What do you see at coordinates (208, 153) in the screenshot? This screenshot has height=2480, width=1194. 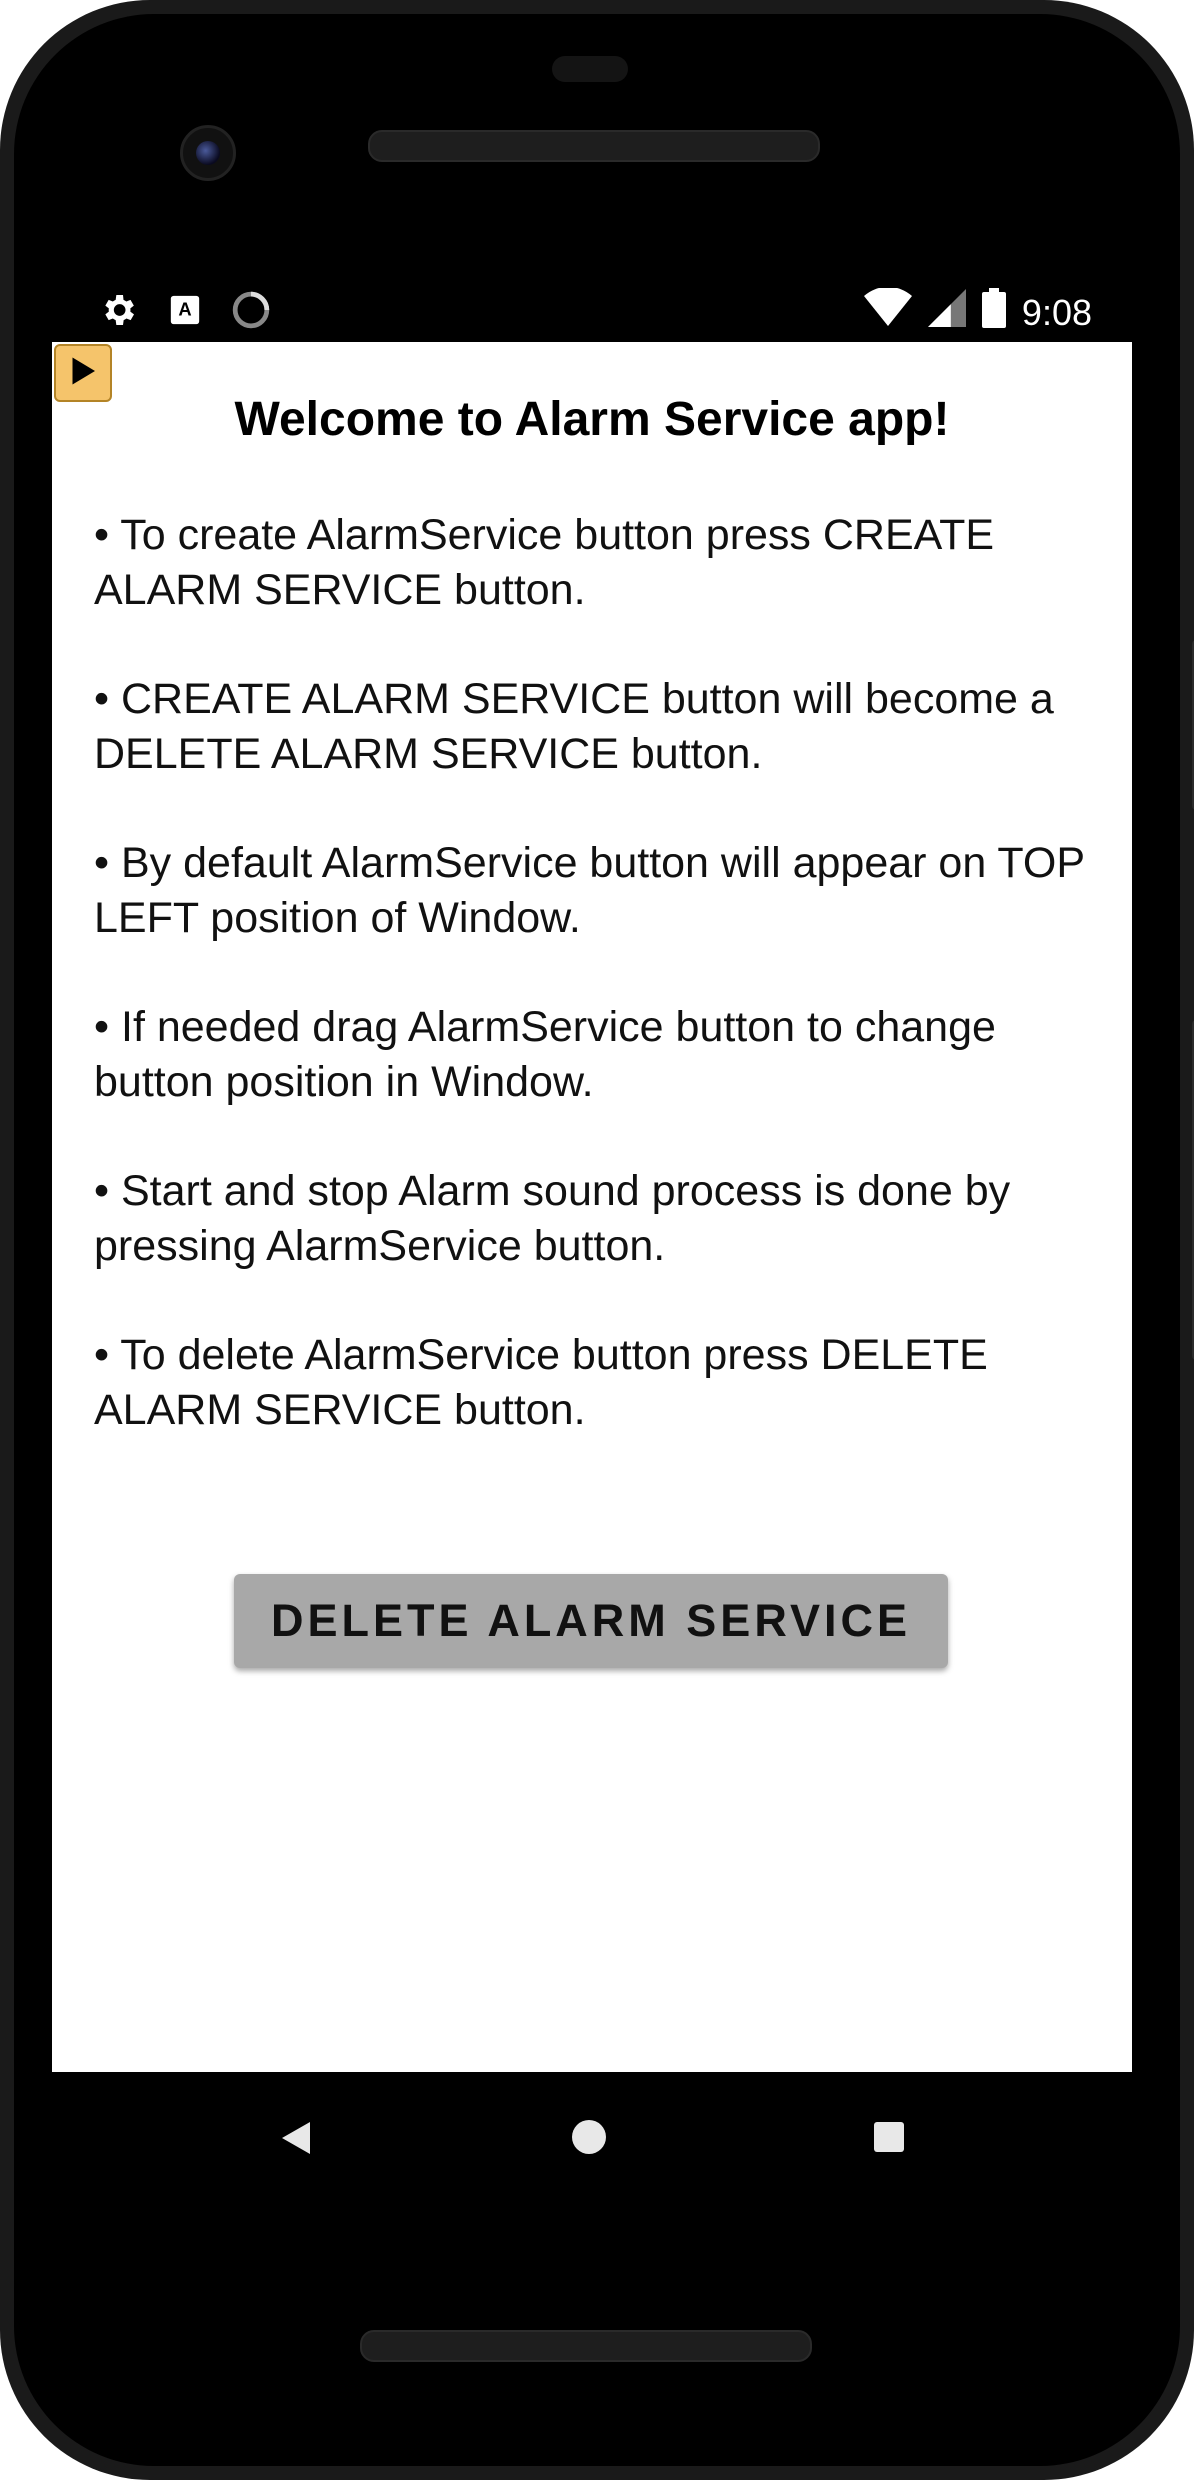 I see `front-camera` at bounding box center [208, 153].